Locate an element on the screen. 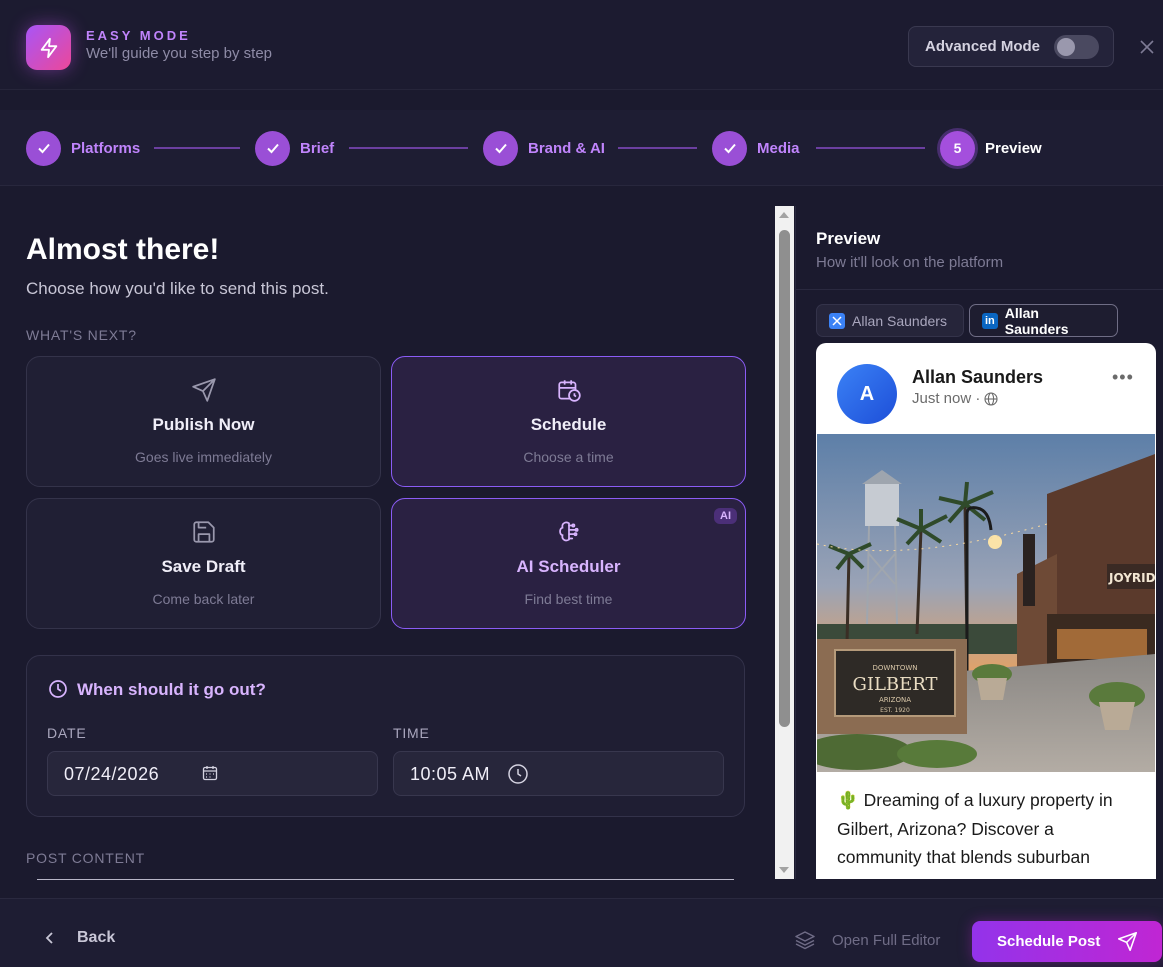 The width and height of the screenshot is (1163, 967). downtown-gilbert-photo: JOYRIDE is located at coordinates (986, 603).